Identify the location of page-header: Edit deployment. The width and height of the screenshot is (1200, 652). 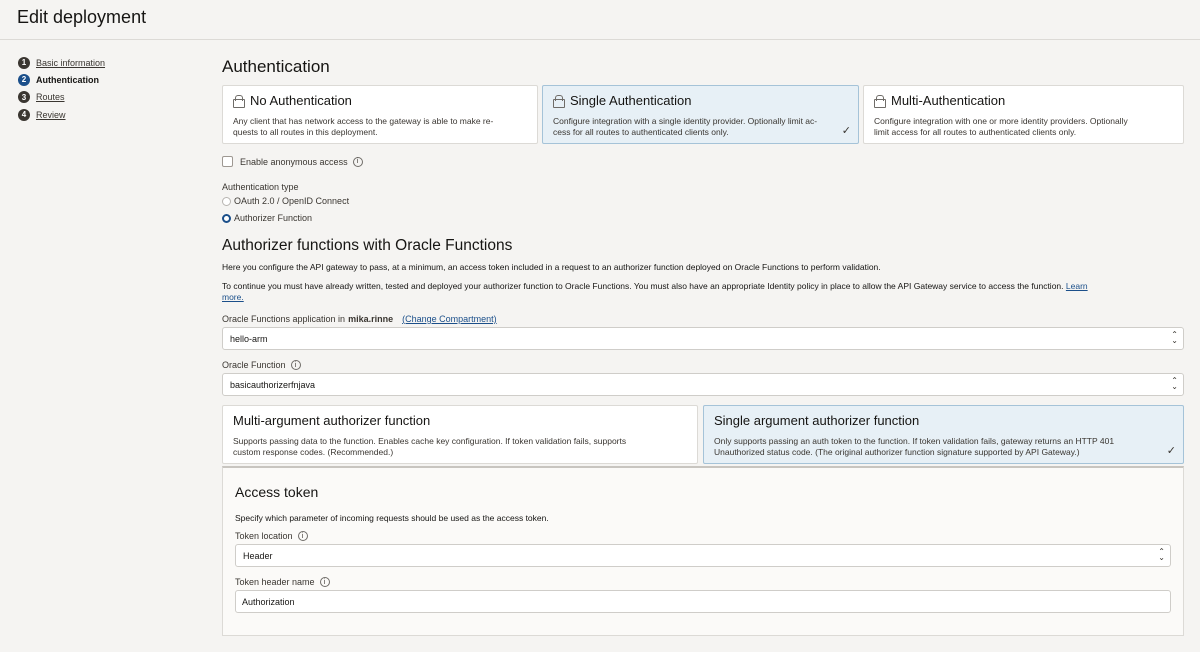
(600, 20).